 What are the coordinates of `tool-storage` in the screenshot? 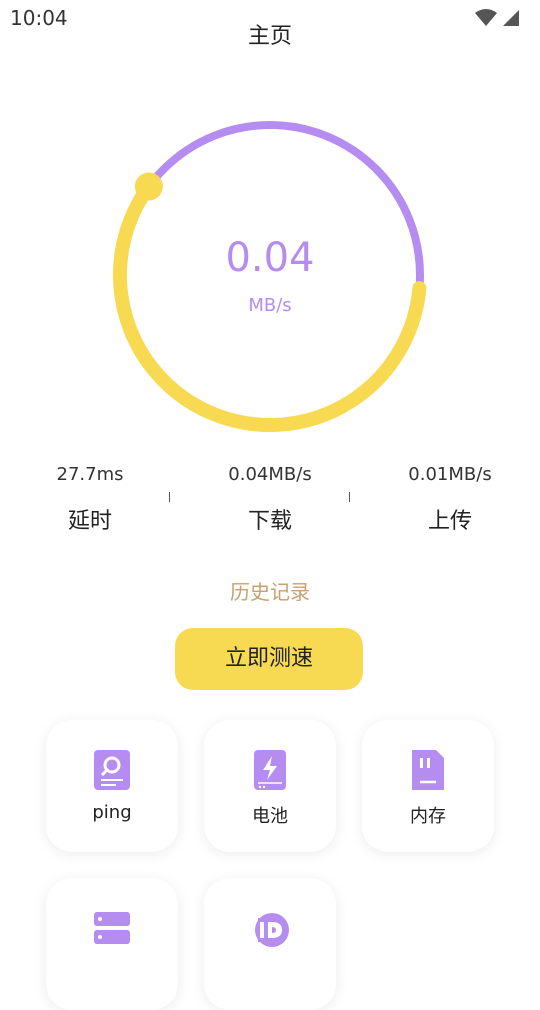 It's located at (112, 944).